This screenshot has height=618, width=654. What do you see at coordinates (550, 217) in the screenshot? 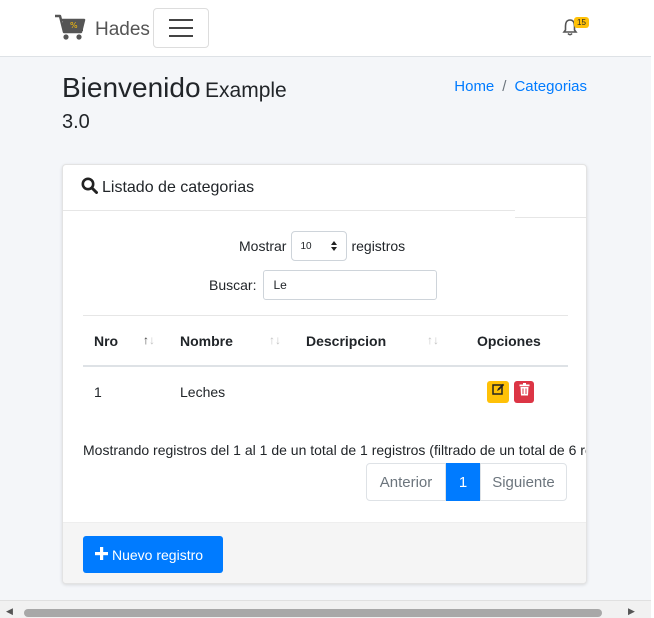
I see `header-divider` at bounding box center [550, 217].